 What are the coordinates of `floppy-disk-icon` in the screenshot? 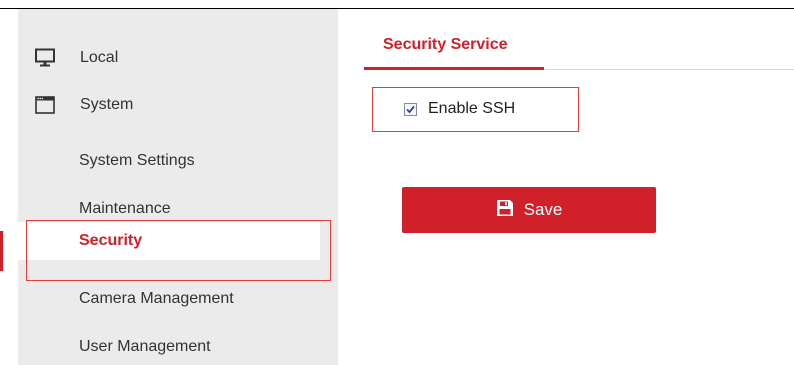 It's located at (505, 210).